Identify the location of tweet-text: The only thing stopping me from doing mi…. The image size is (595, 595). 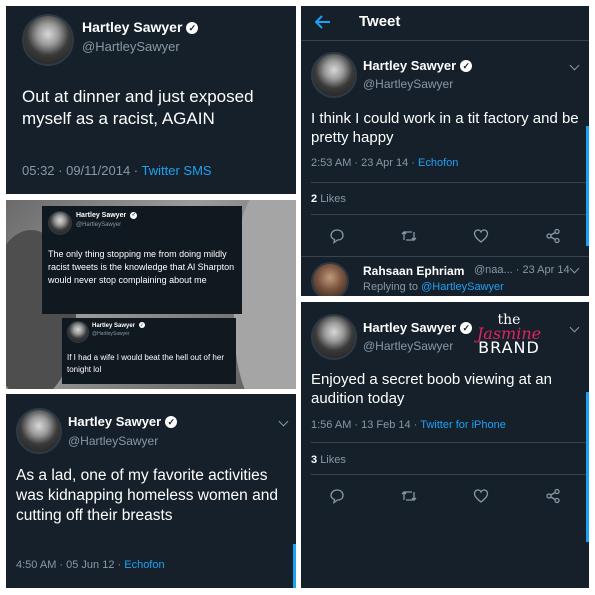
(141, 267).